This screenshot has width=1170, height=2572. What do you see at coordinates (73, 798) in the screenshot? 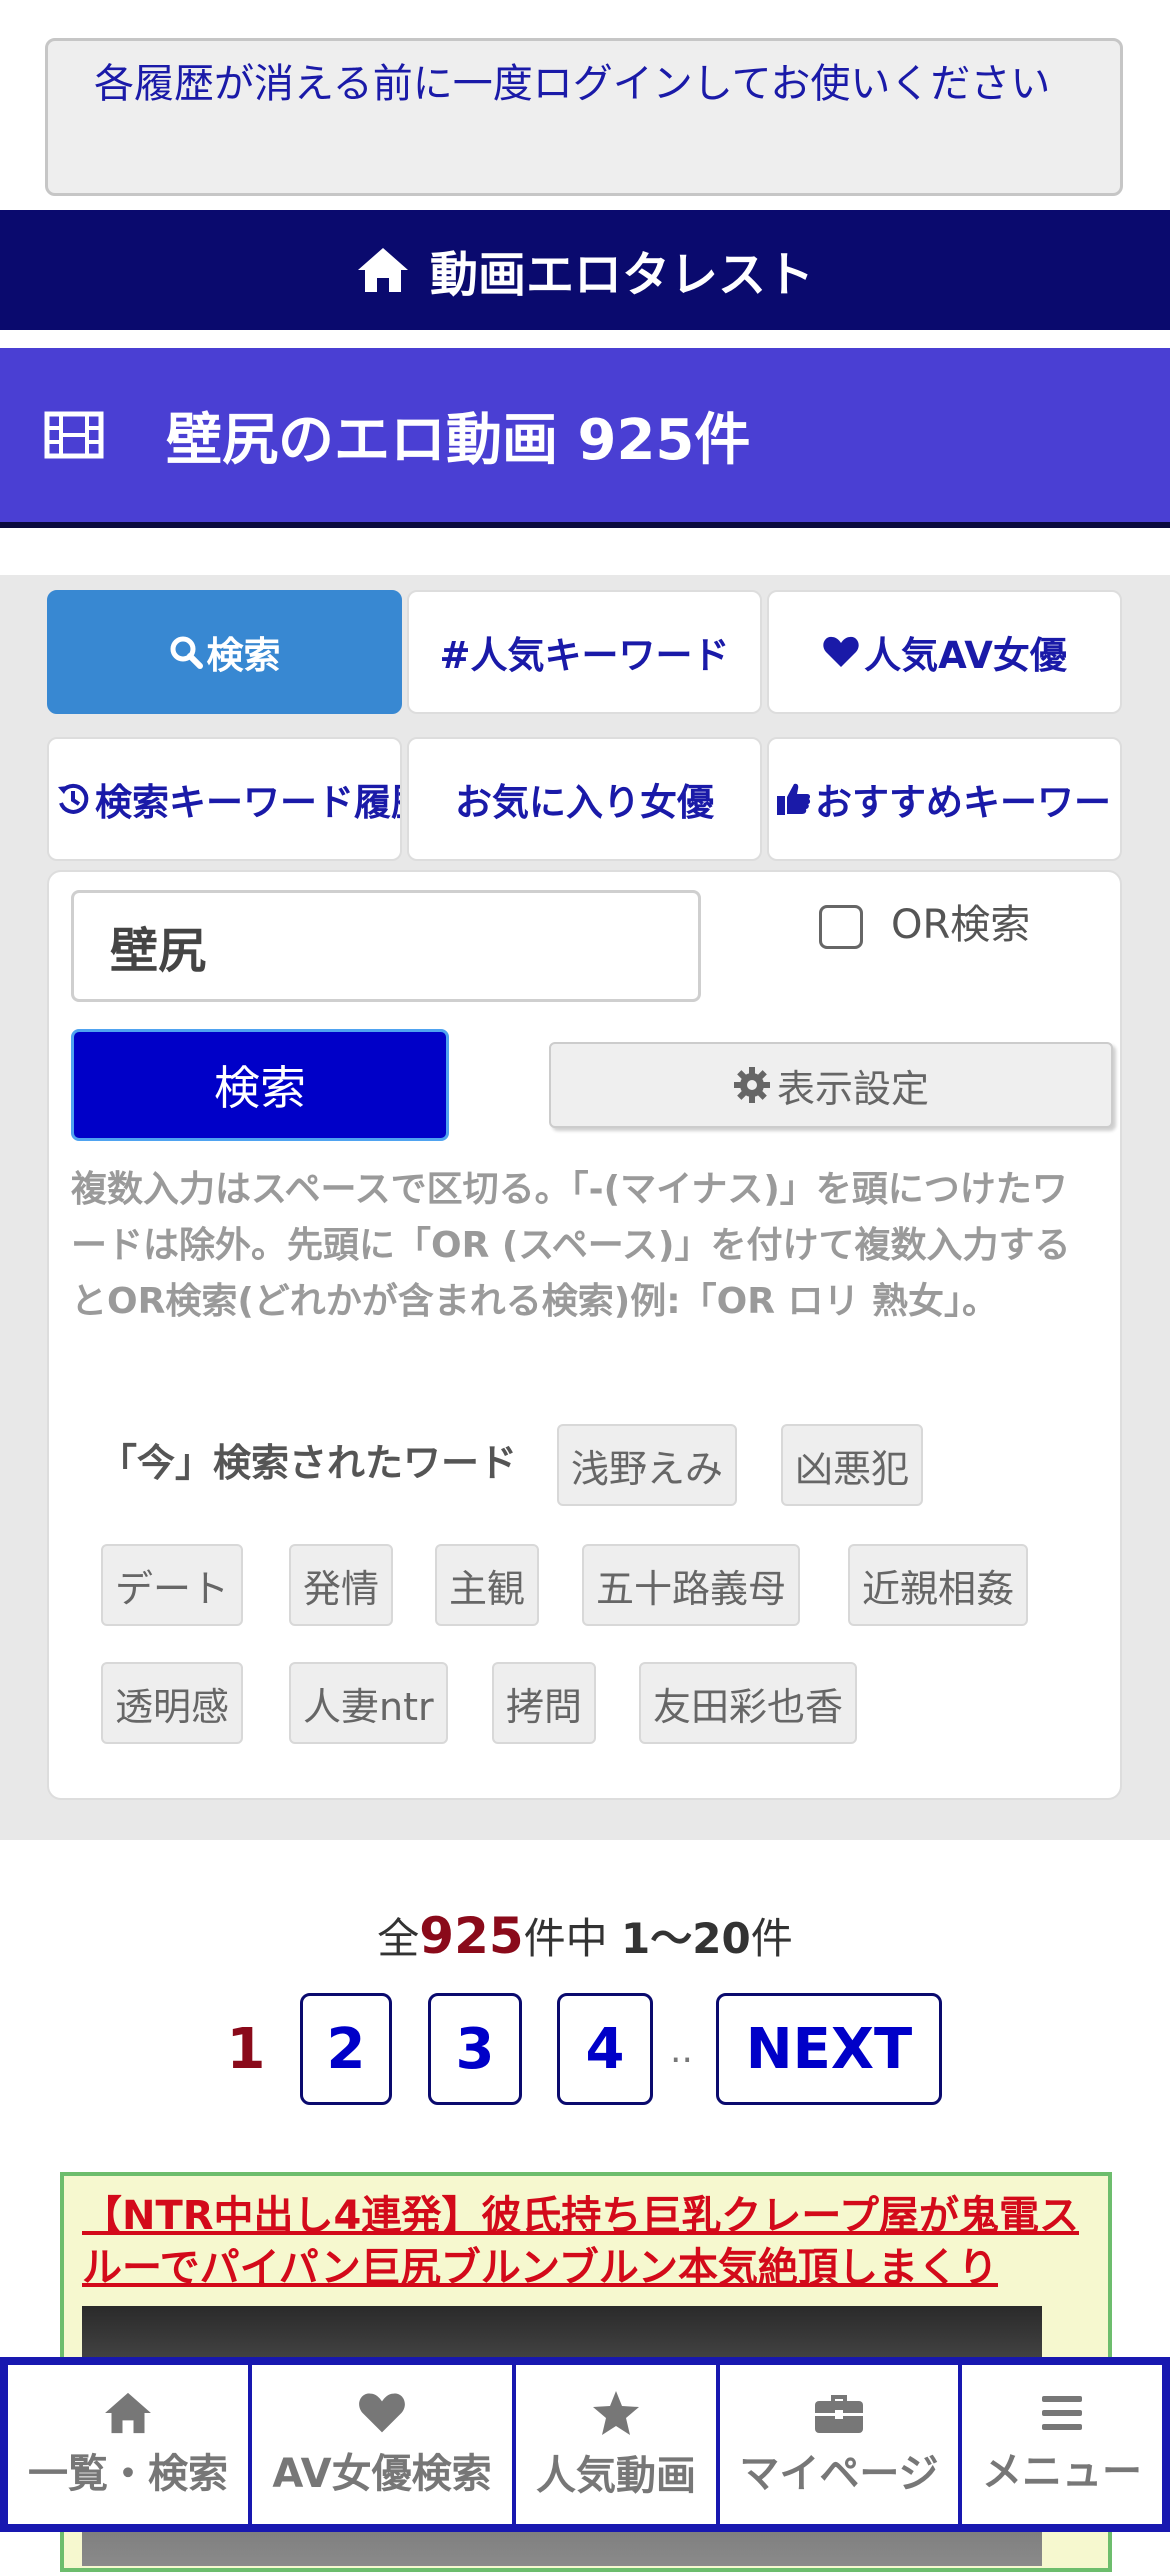
I see `history-icon` at bounding box center [73, 798].